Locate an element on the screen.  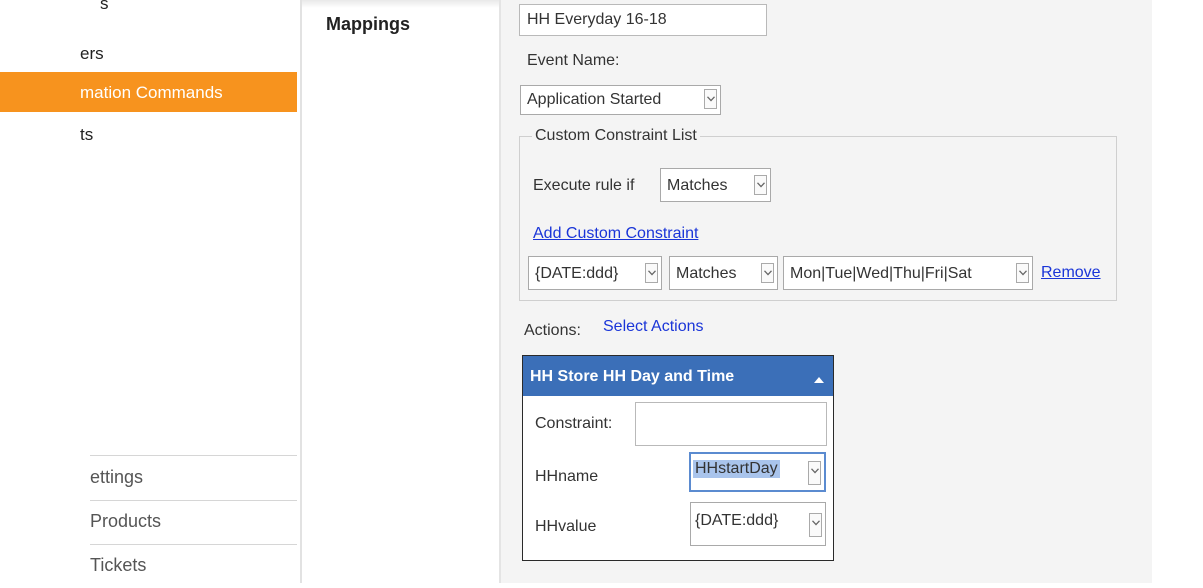
add-custom-constraint-link: Add Custom Constraint is located at coordinates (615, 234).